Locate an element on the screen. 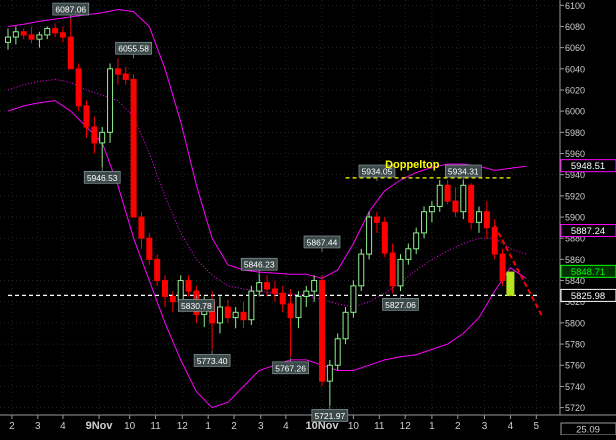  y-tick-label: 5720 is located at coordinates (575, 408).